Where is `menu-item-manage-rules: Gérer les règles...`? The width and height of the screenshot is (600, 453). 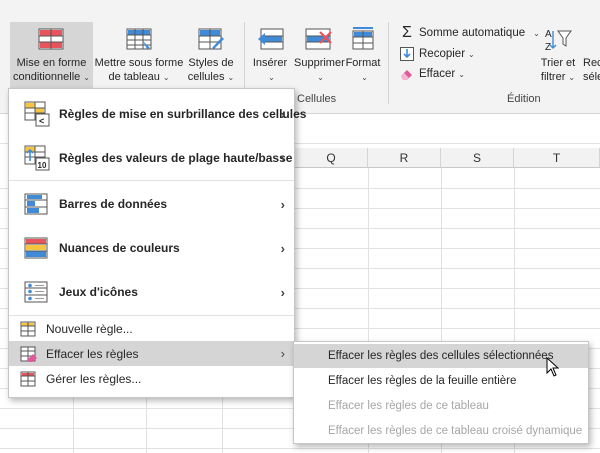 menu-item-manage-rules: Gérer les règles... is located at coordinates (151, 378).